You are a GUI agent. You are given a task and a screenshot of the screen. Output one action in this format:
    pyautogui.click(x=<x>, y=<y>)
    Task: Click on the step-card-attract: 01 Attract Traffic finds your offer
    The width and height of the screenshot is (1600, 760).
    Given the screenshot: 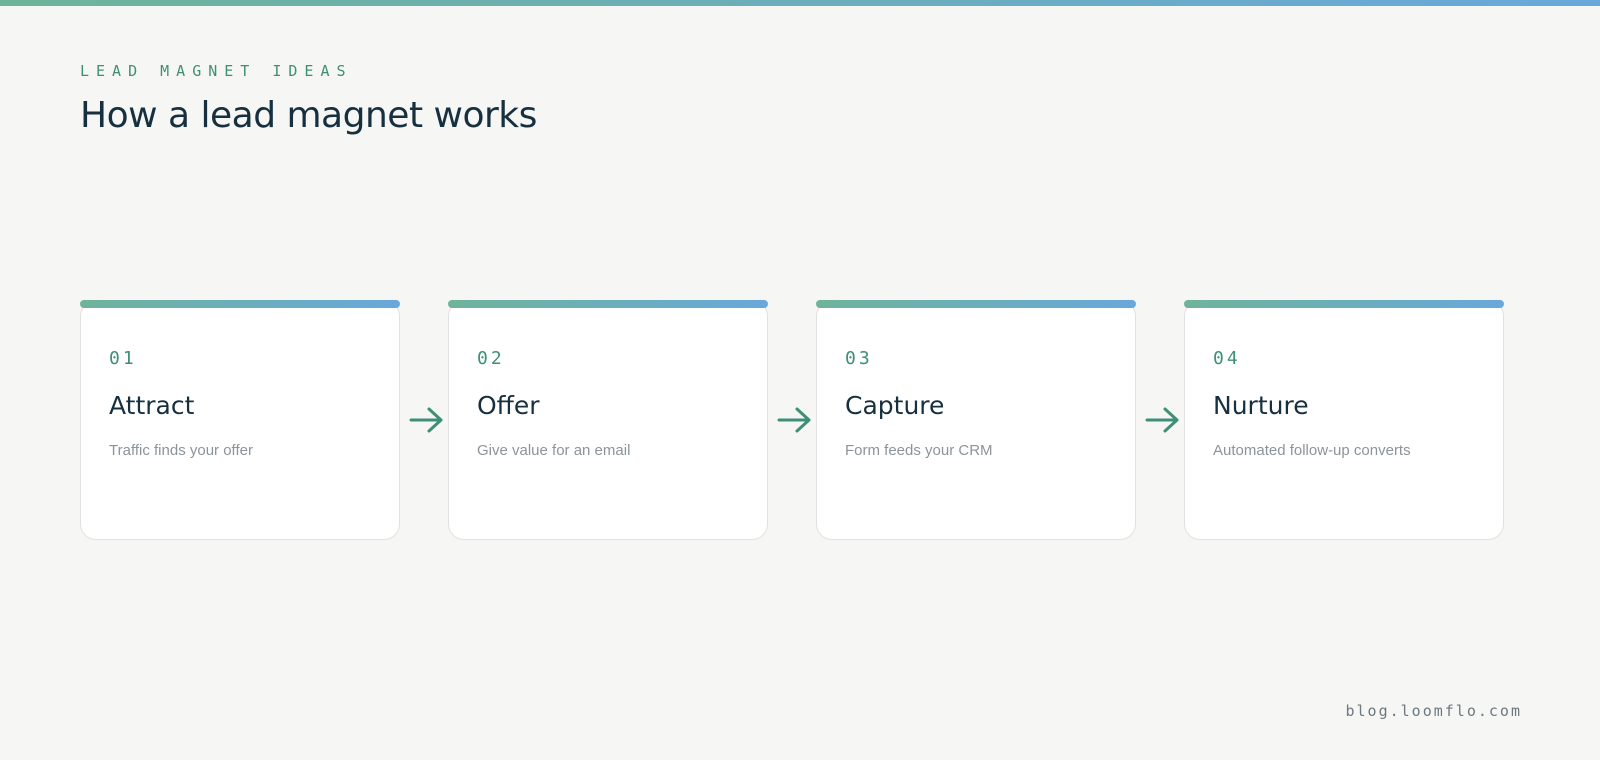 What is the action you would take?
    pyautogui.click(x=240, y=420)
    